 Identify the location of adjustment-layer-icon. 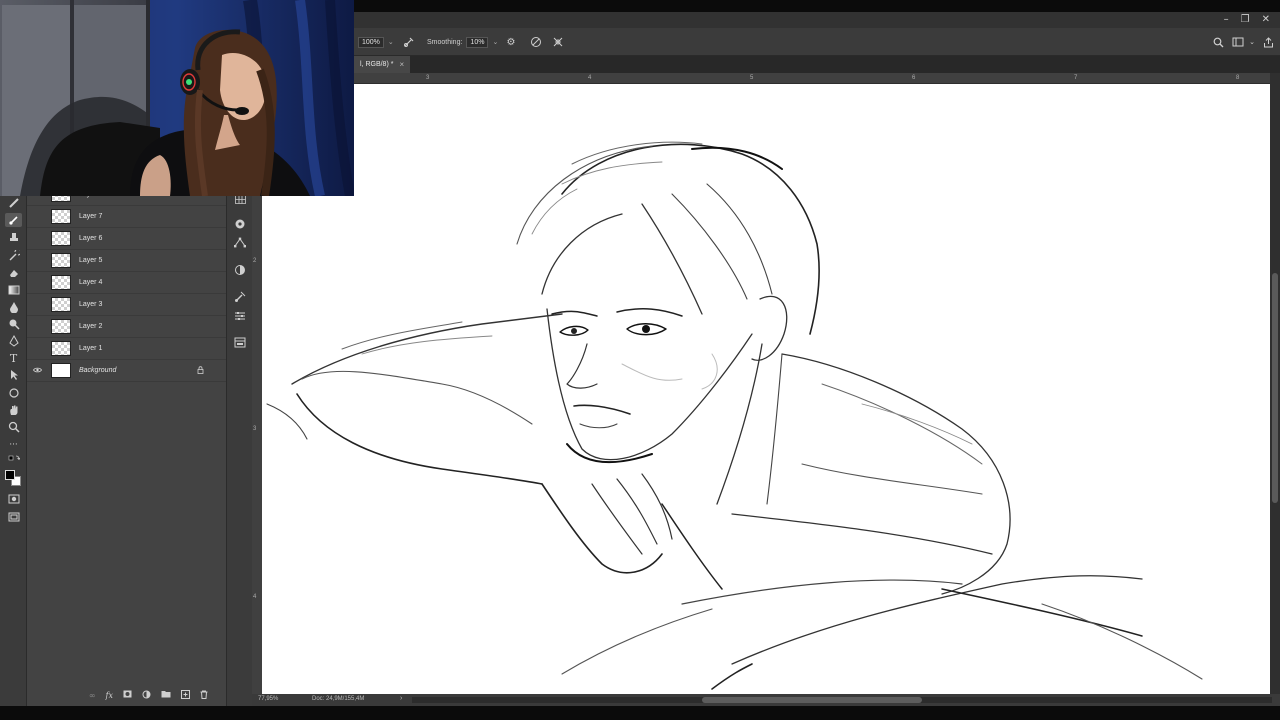
(146, 695).